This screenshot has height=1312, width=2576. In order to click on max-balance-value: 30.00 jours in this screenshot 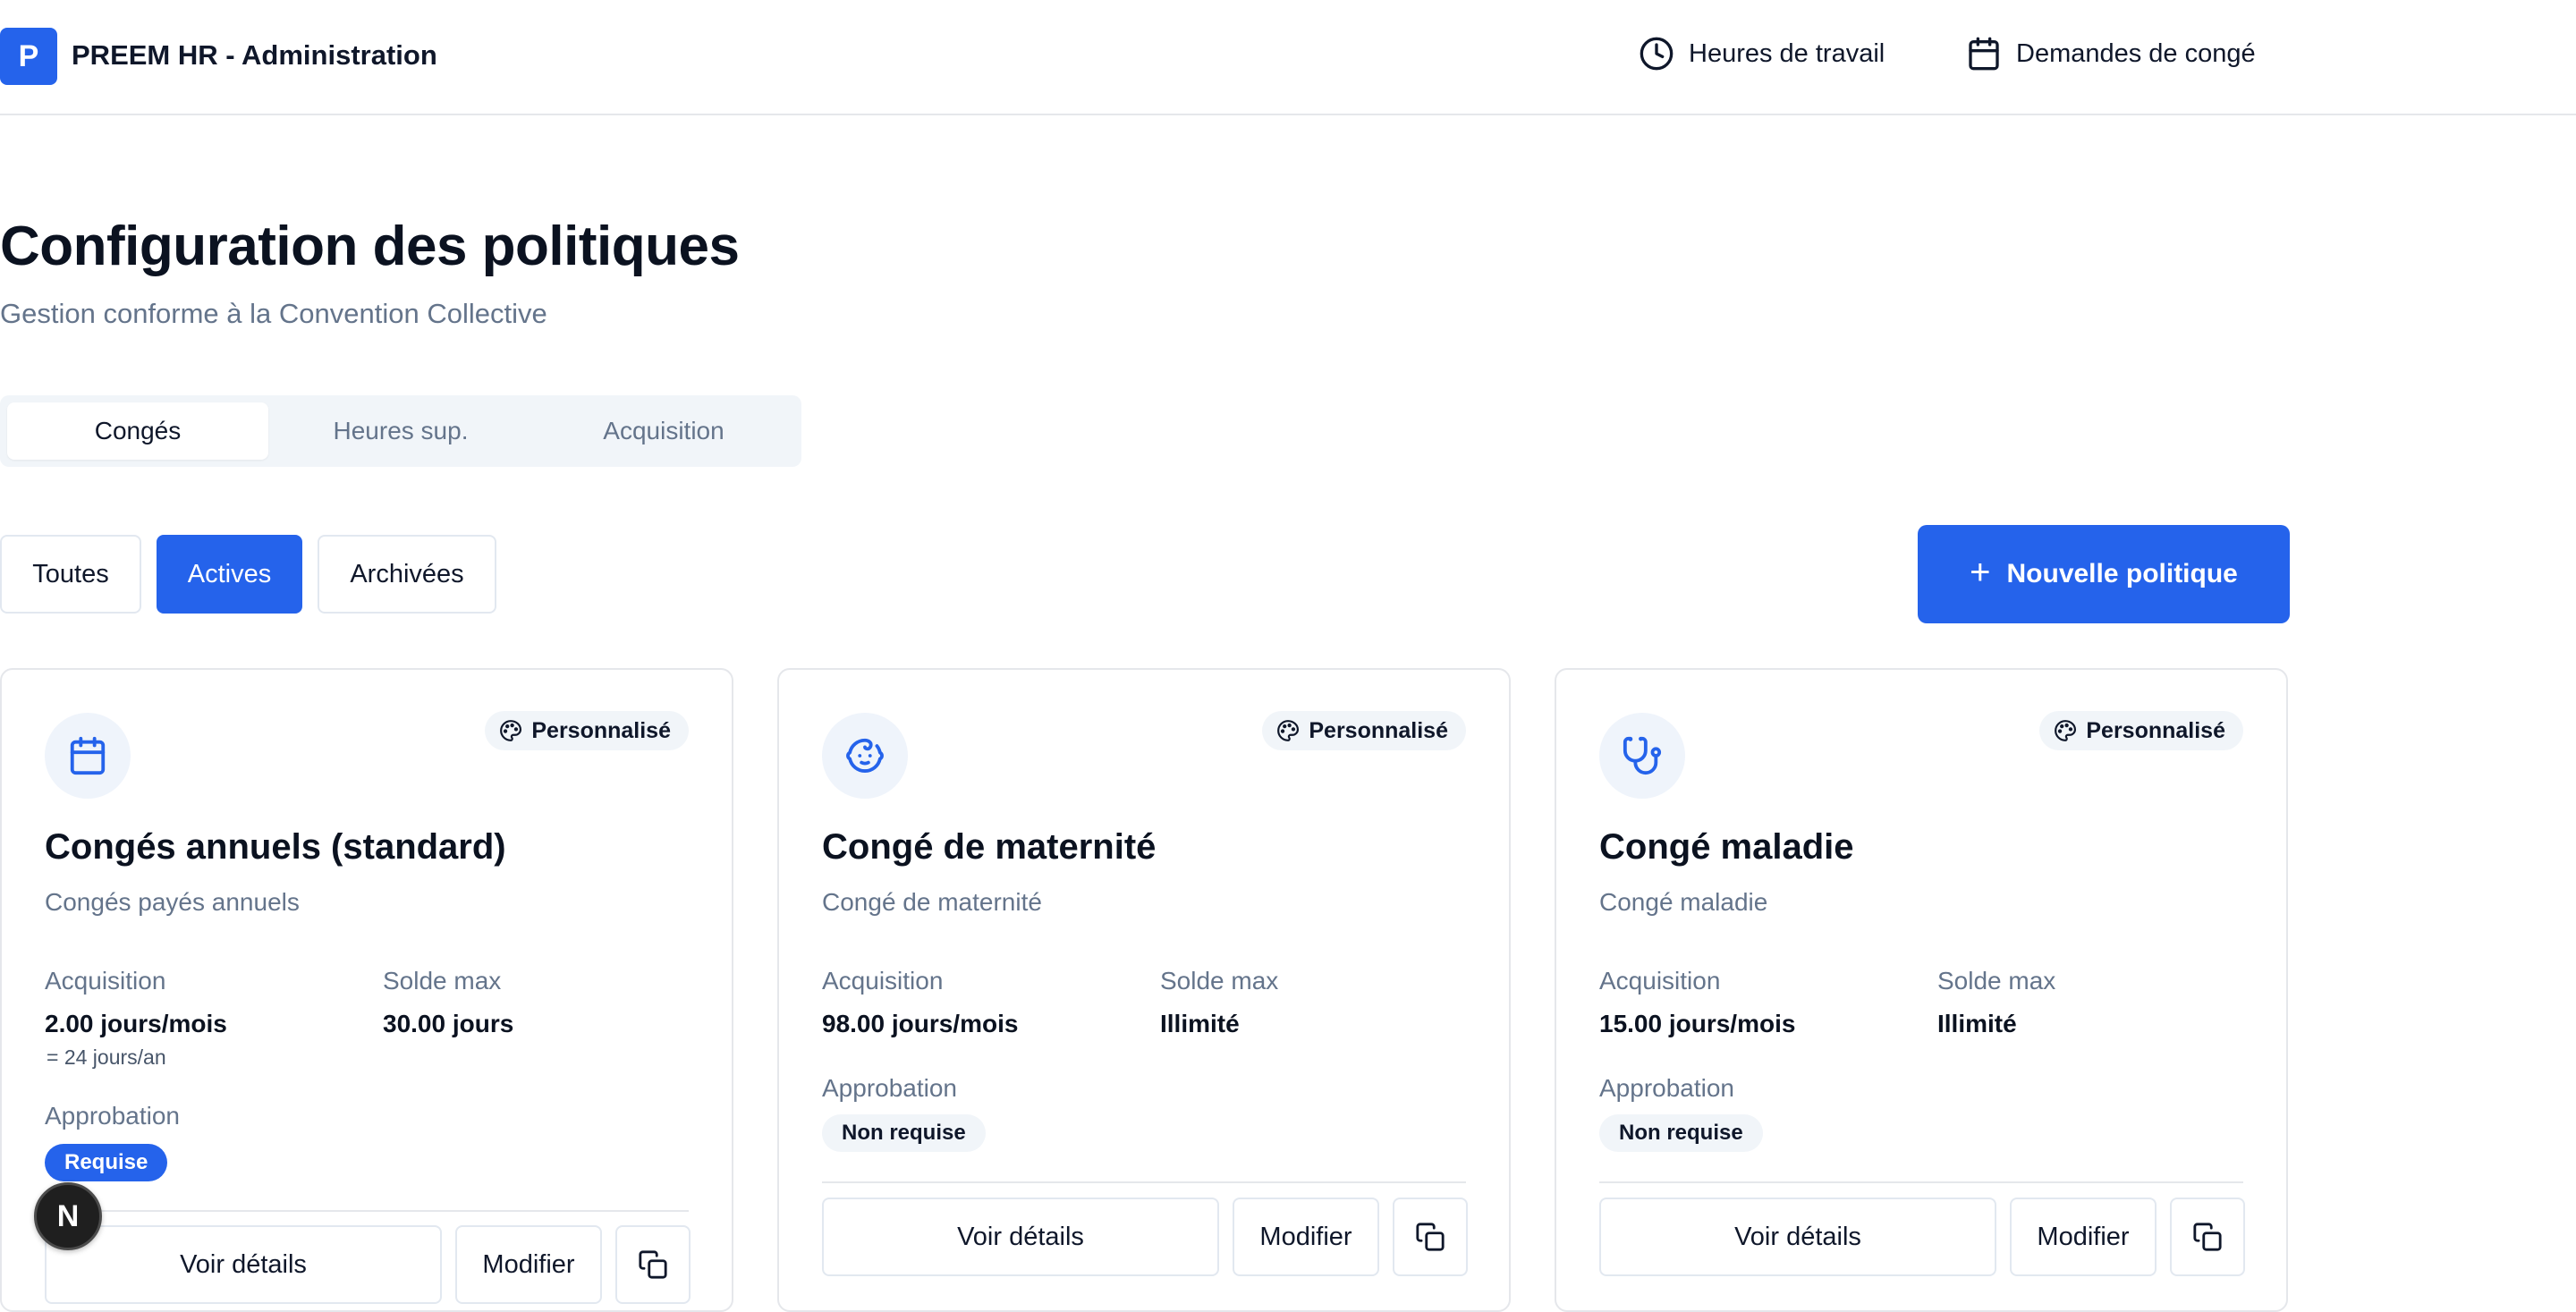, I will do `click(448, 1023)`.